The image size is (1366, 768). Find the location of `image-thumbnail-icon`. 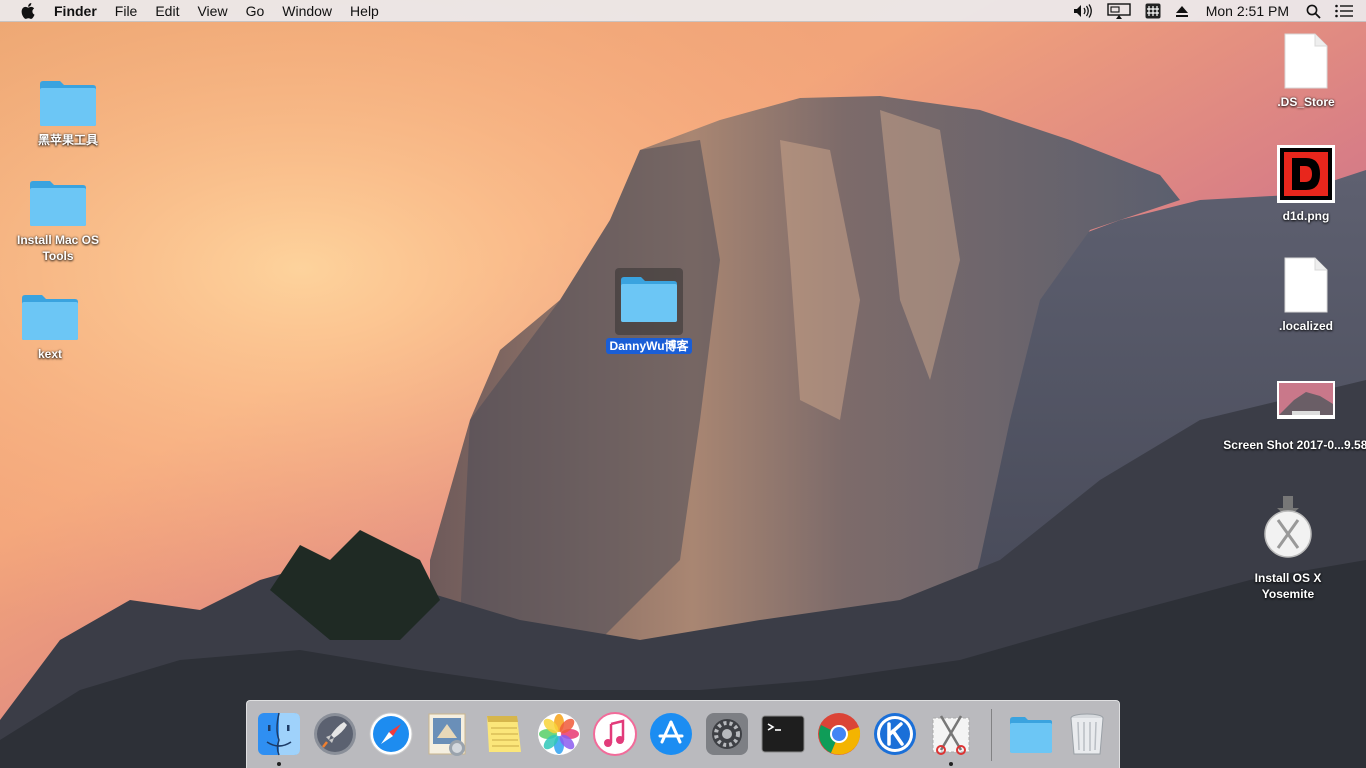

image-thumbnail-icon is located at coordinates (1306, 174).